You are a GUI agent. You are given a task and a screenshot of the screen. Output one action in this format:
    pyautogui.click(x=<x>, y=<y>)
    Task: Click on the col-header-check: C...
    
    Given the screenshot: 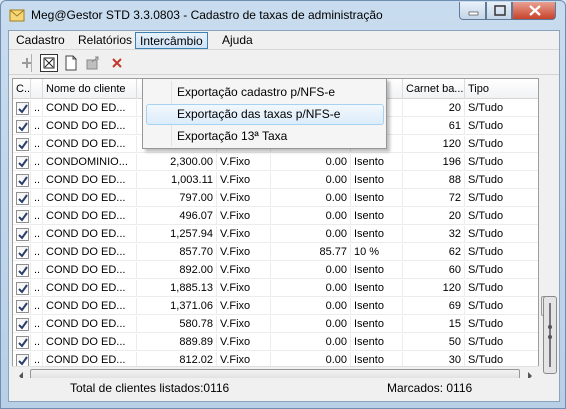 What is the action you would take?
    pyautogui.click(x=22, y=89)
    